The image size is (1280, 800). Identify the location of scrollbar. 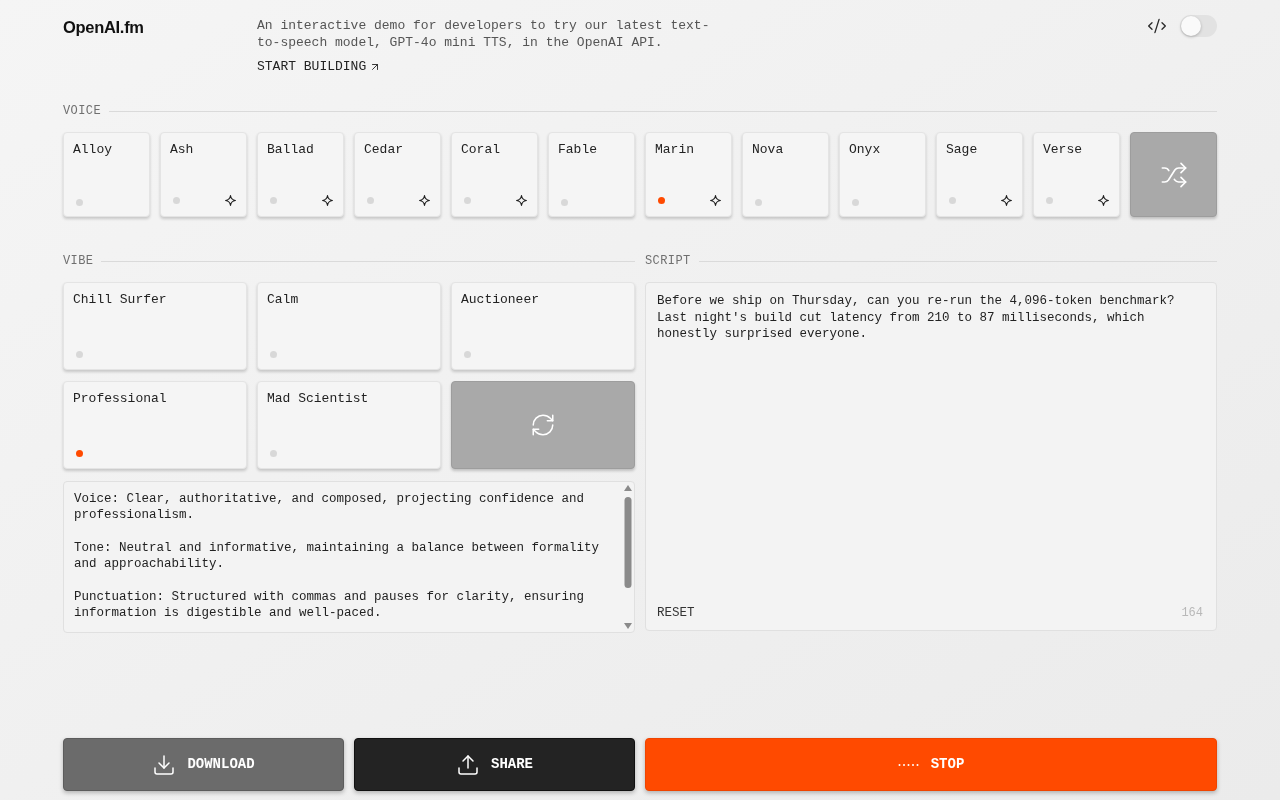
(627, 557).